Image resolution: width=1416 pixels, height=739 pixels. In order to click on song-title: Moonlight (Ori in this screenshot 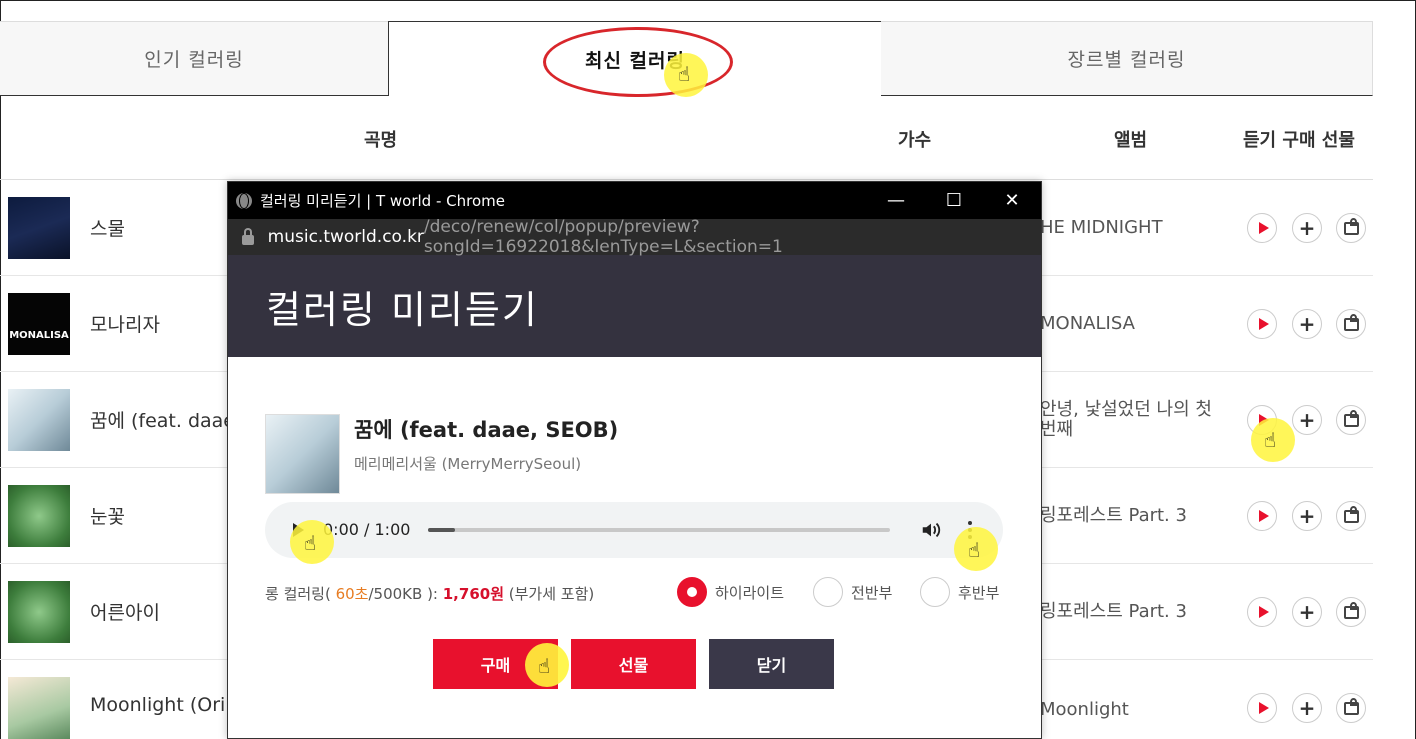, I will do `click(157, 705)`.